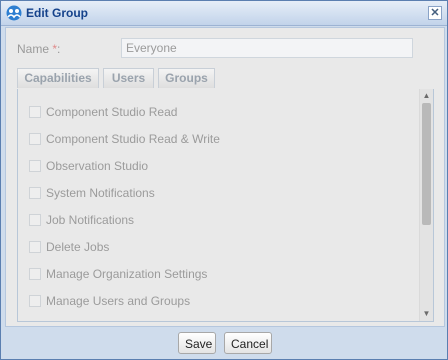 Image resolution: width=448 pixels, height=360 pixels. What do you see at coordinates (33, 49) in the screenshot?
I see `name-label-text: Name` at bounding box center [33, 49].